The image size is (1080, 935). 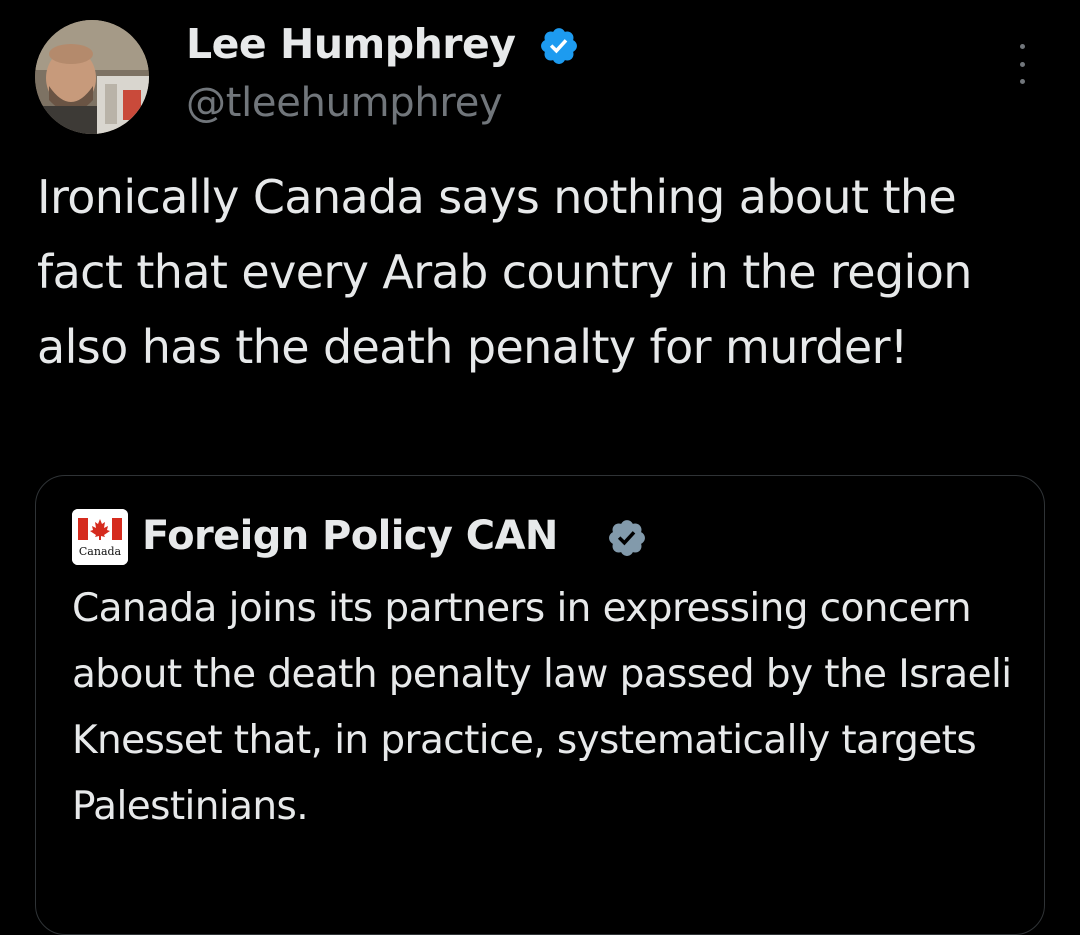 I want to click on more-options-icon, so click(x=1022, y=64).